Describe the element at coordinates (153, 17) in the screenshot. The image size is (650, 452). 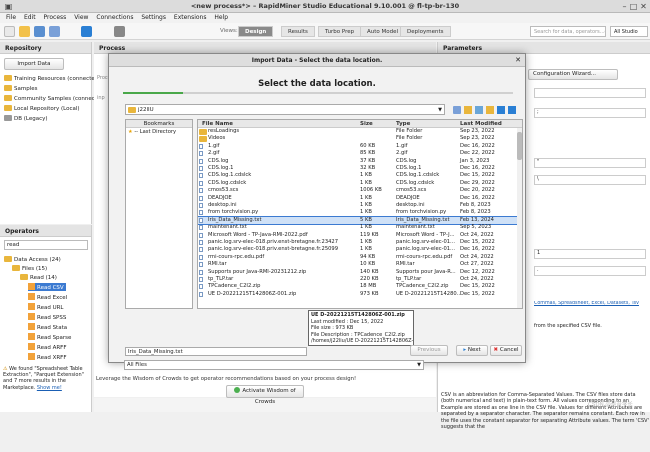
I see `menu-settings: Settings` at that location.